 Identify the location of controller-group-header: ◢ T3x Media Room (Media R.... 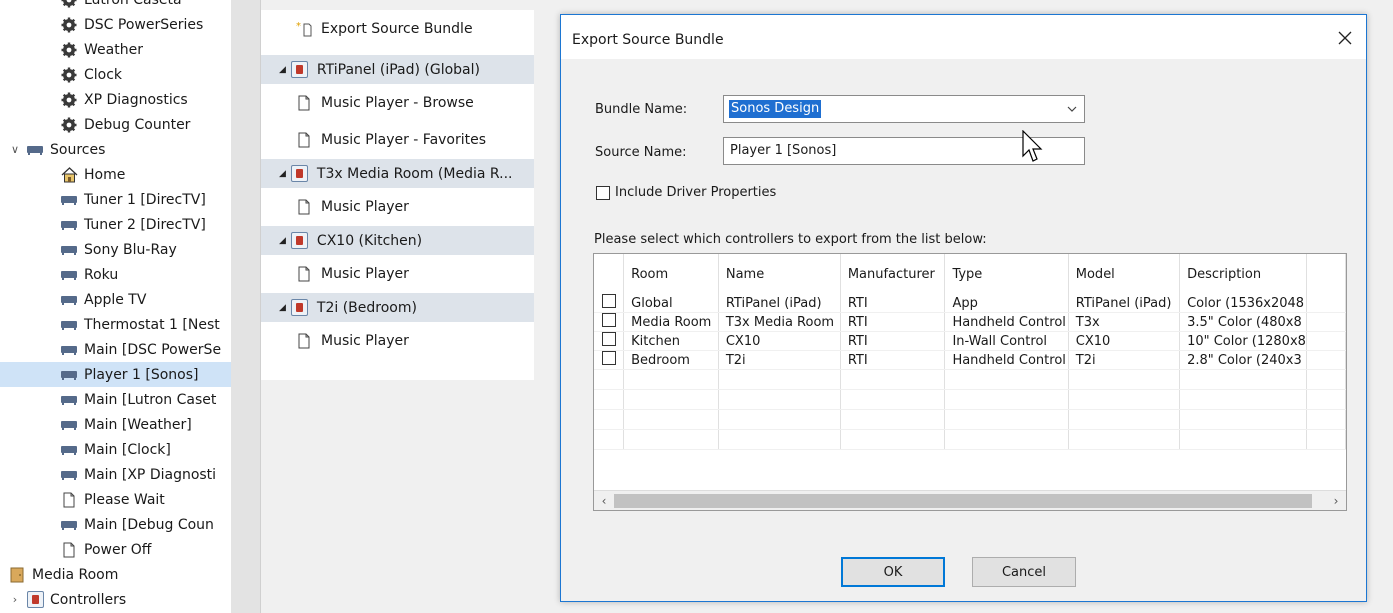
(397, 173).